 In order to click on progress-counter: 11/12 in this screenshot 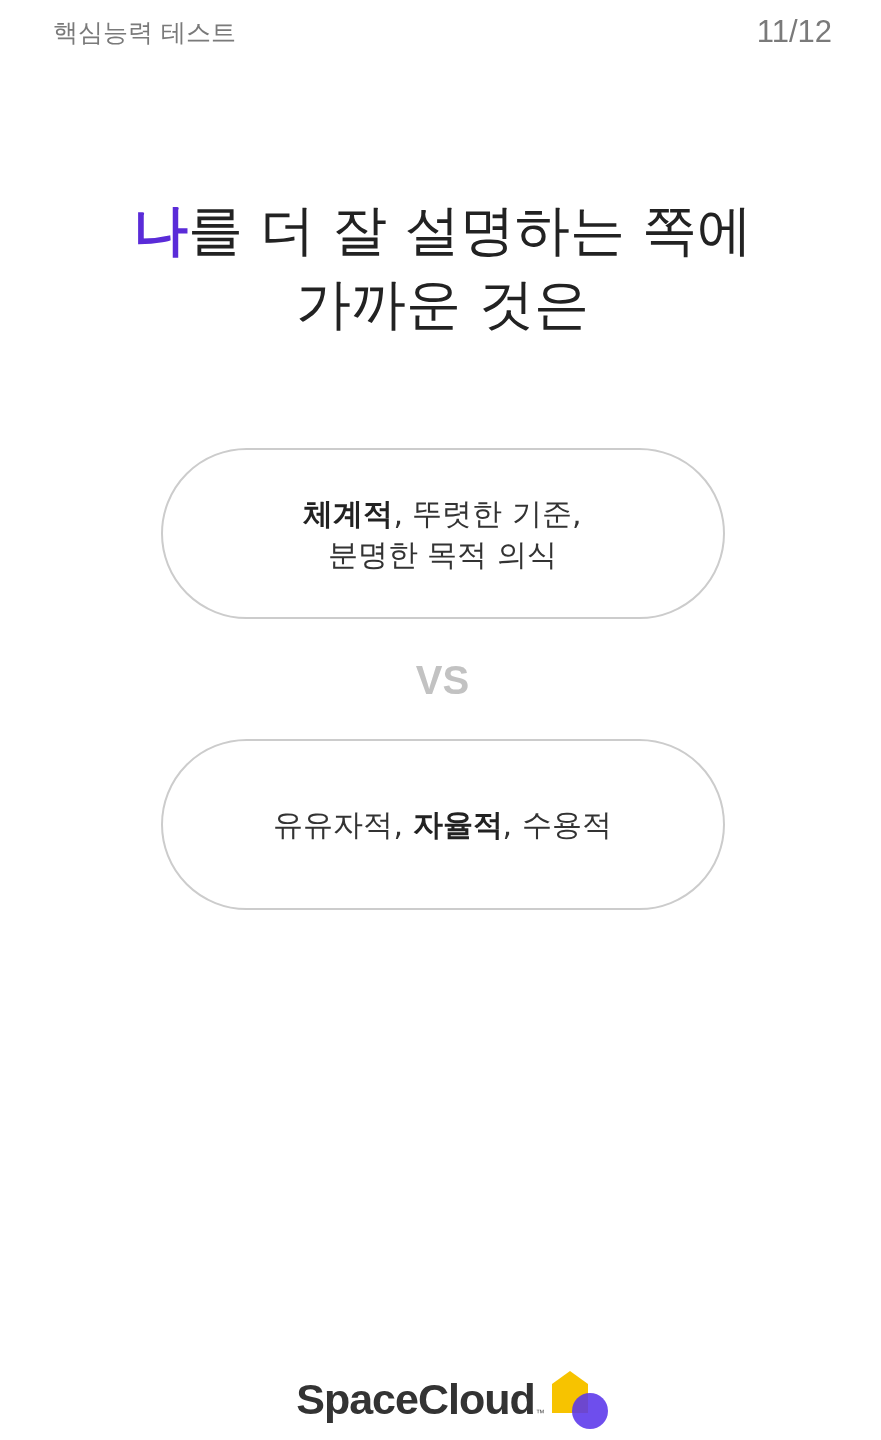, I will do `click(794, 32)`.